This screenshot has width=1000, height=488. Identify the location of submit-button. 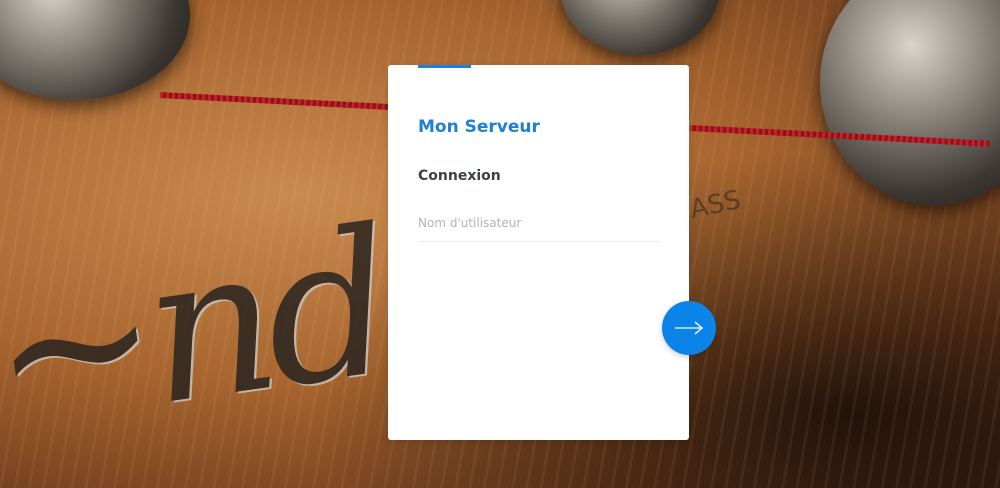
(689, 328).